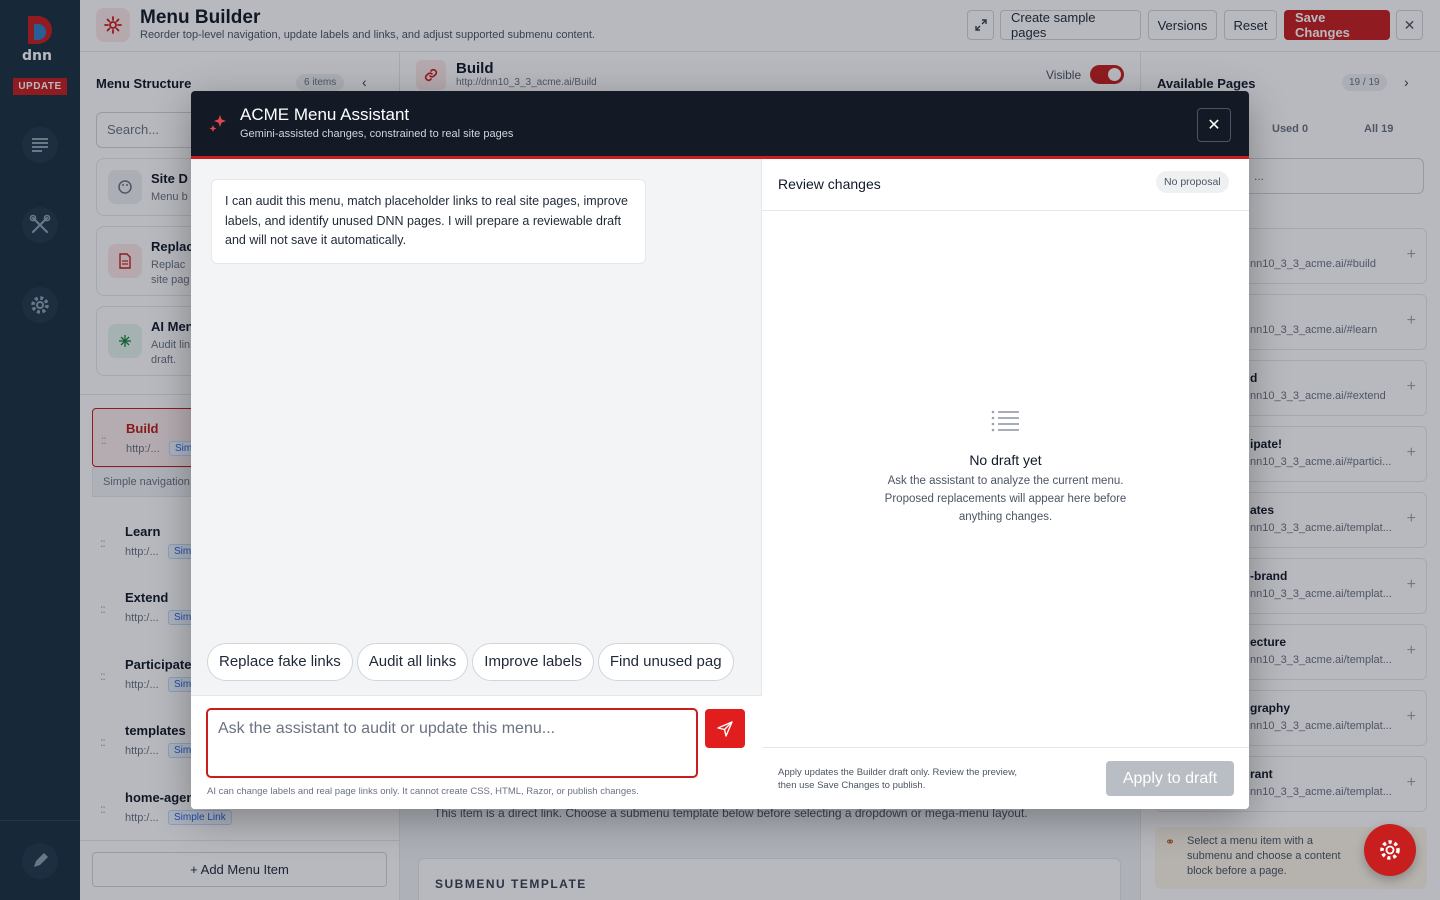 This screenshot has height=900, width=1440. I want to click on suggestion-improve-labels: Improve labels, so click(533, 662).